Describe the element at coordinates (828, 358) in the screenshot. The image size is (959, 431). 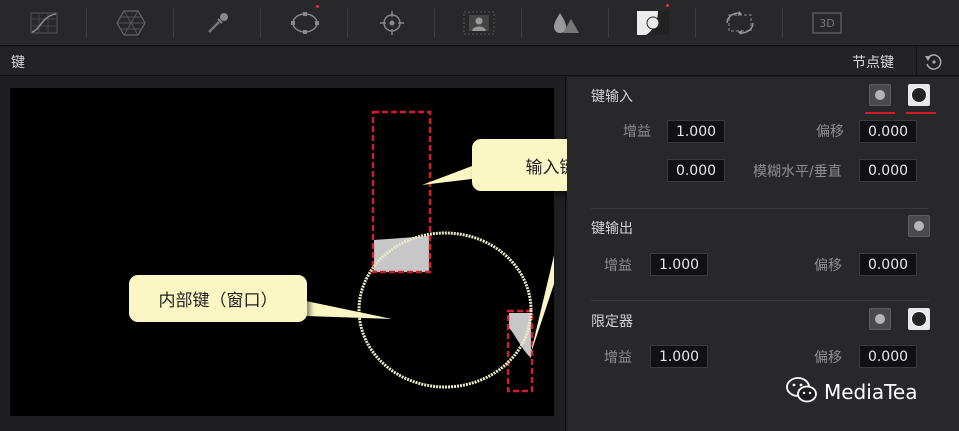
I see `qualifier-offset-label: 偏移` at that location.